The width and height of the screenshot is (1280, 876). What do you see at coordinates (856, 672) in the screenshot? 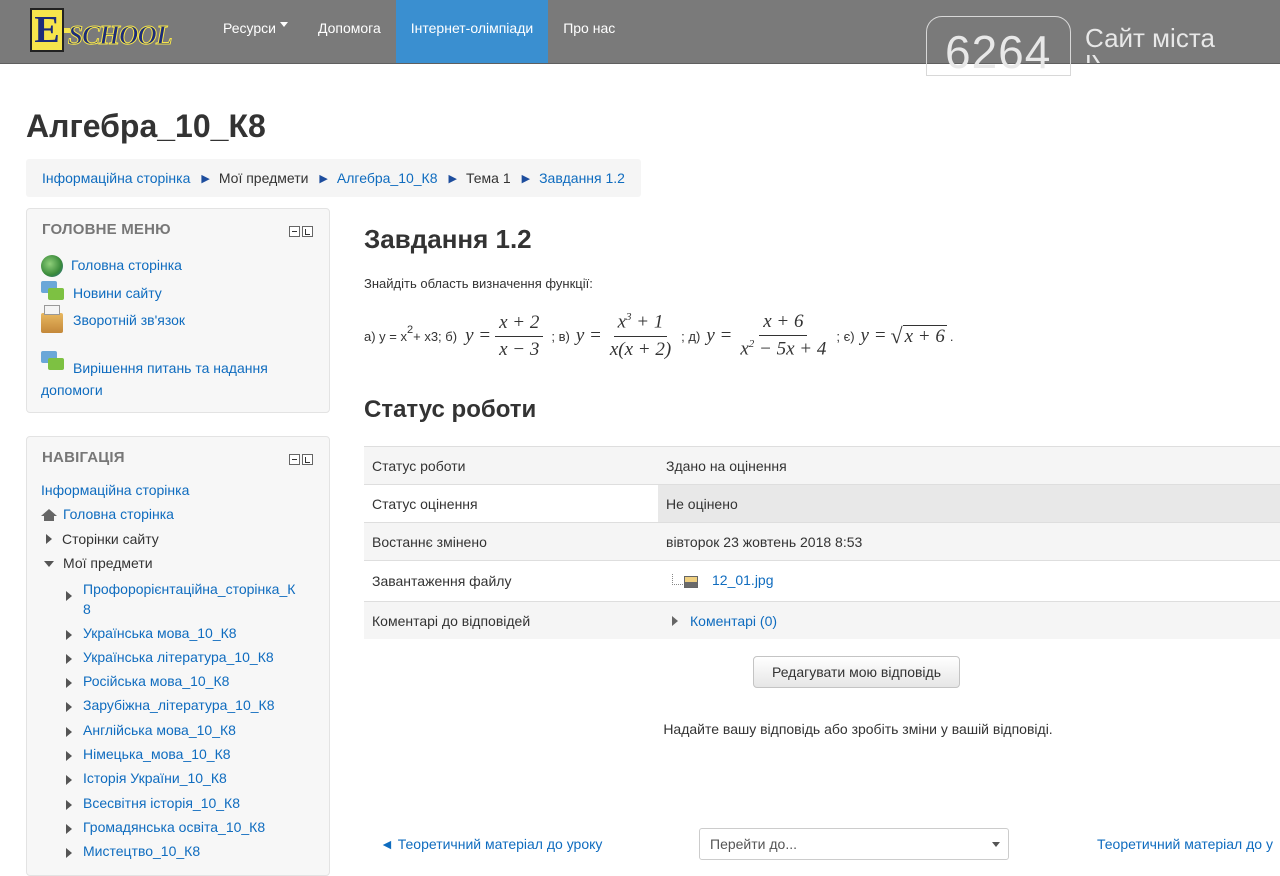
I see `edit-submission-button: Редагувати мою відповідь` at bounding box center [856, 672].